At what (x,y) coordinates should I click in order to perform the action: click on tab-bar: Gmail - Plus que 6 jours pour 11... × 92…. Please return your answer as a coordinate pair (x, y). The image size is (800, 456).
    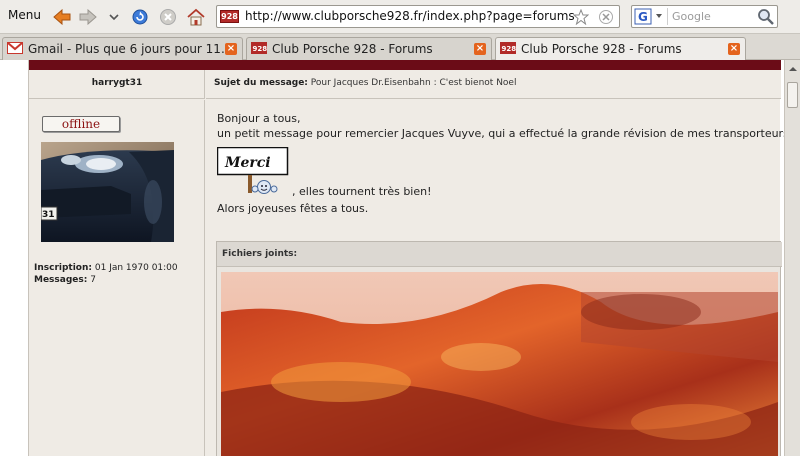
    Looking at the image, I should click on (400, 47).